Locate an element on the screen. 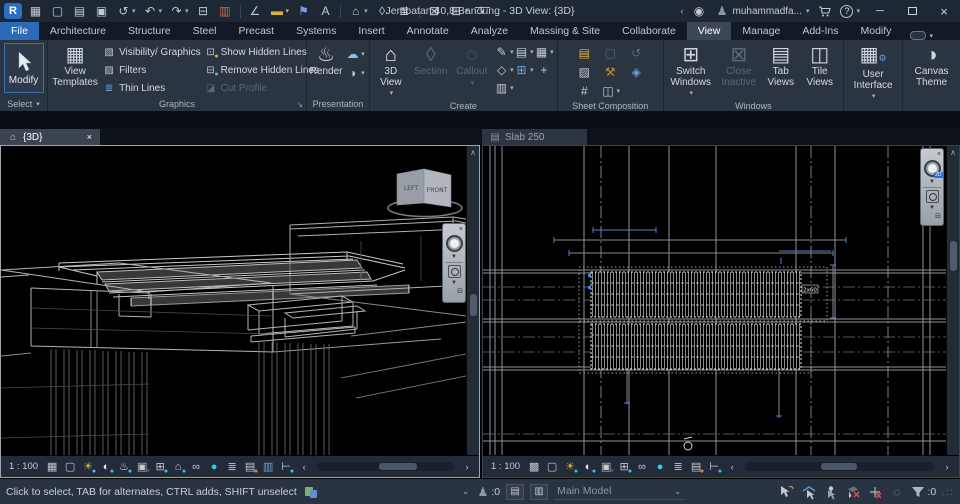 The width and height of the screenshot is (960, 504). switch-windows-button: ⊞ ▾ is located at coordinates (458, 11).